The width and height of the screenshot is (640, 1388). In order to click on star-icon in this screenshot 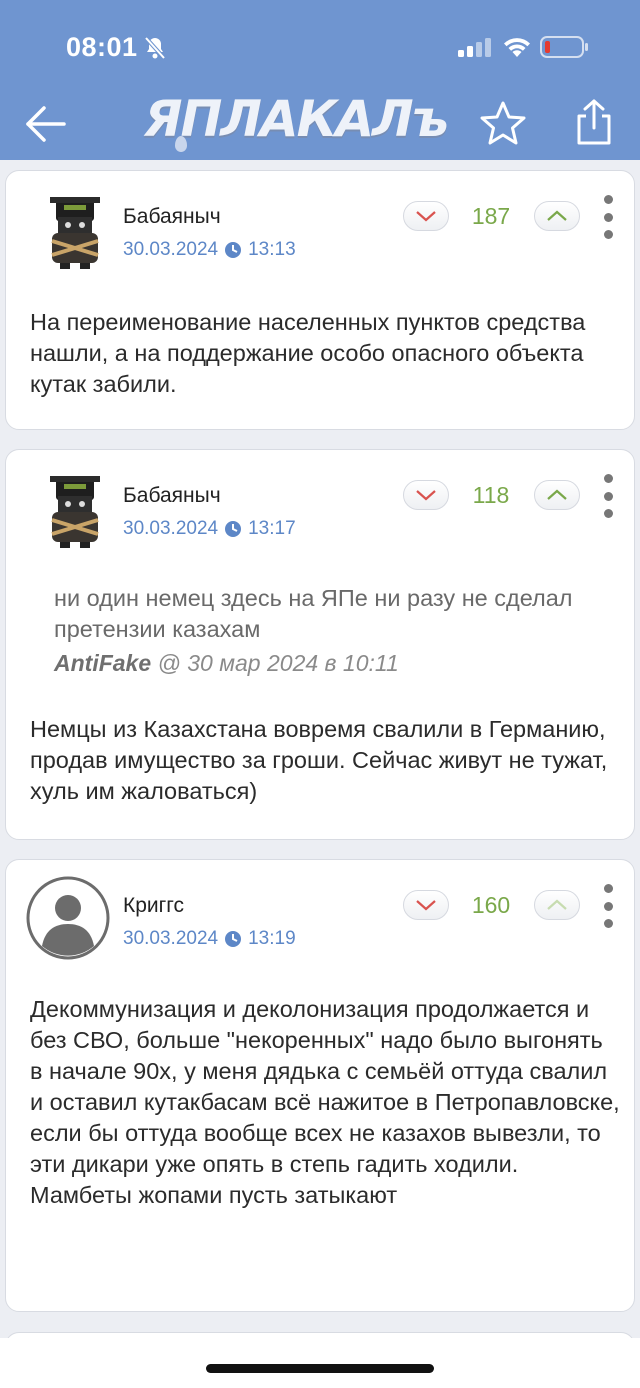, I will do `click(503, 123)`.